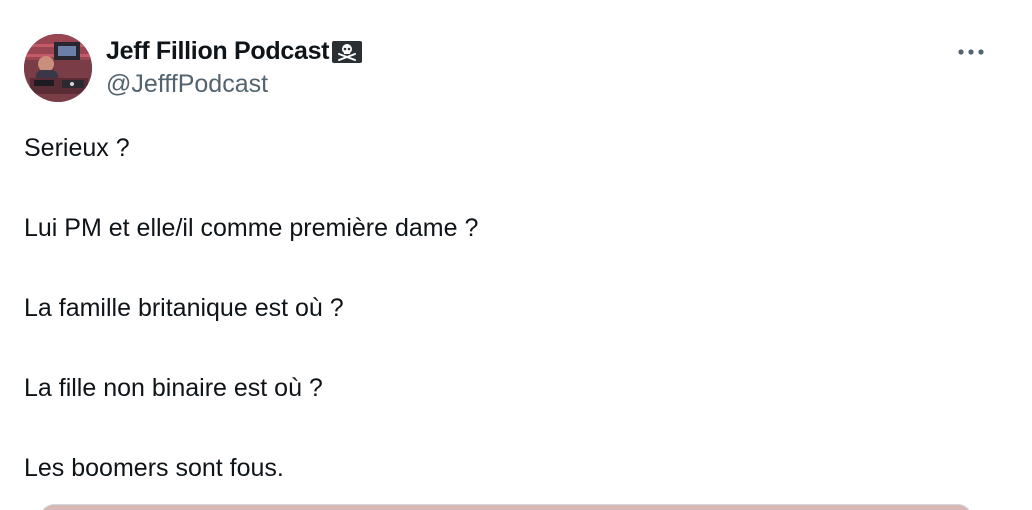 The height and width of the screenshot is (510, 1032). Describe the element at coordinates (251, 228) in the screenshot. I see `tweet-line: Lui PM et elle/il comme première dame ?` at that location.